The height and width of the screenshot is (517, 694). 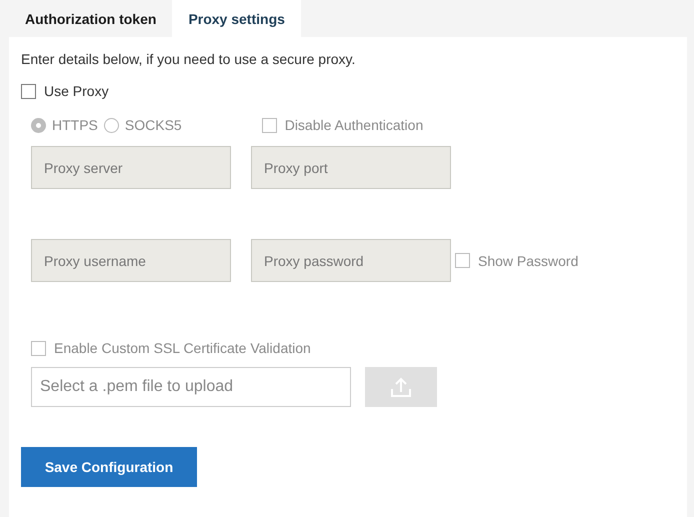 What do you see at coordinates (236, 18) in the screenshot?
I see `tab: Proxy settings` at bounding box center [236, 18].